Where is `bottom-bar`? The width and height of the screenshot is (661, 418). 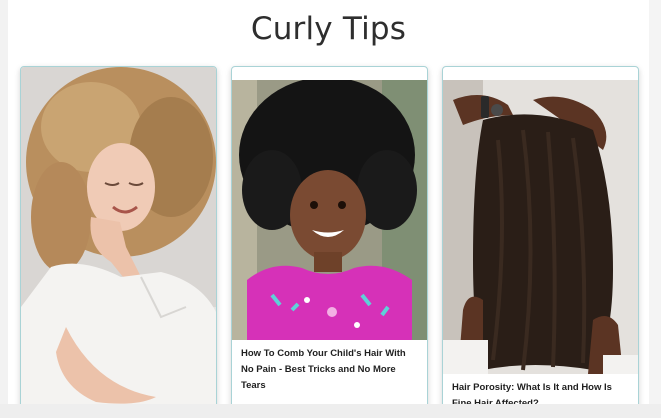 bottom-bar is located at coordinates (330, 411).